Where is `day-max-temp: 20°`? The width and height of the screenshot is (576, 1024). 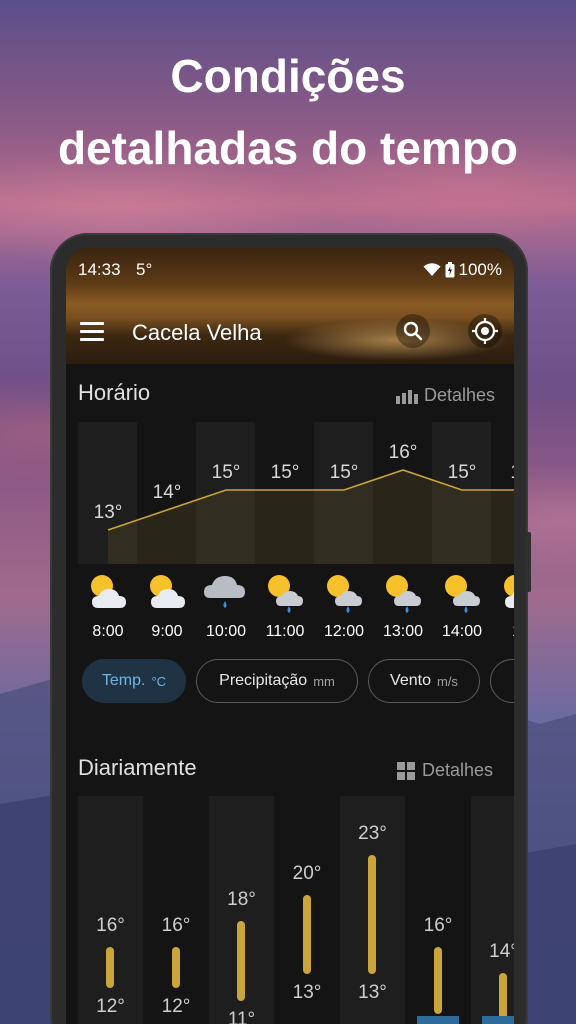
day-max-temp: 20° is located at coordinates (307, 873).